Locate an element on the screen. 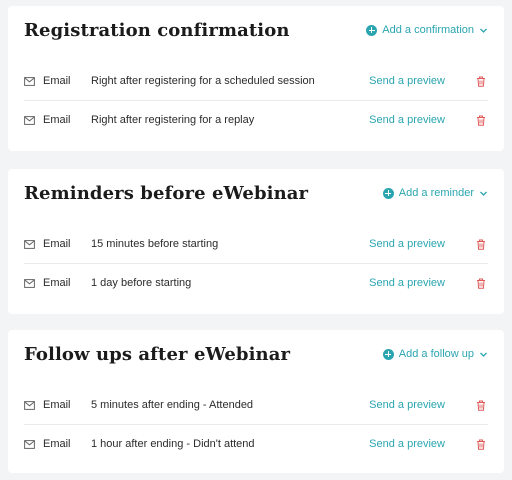 The image size is (512, 480). add-reminder-label: Add a reminder is located at coordinates (436, 193).